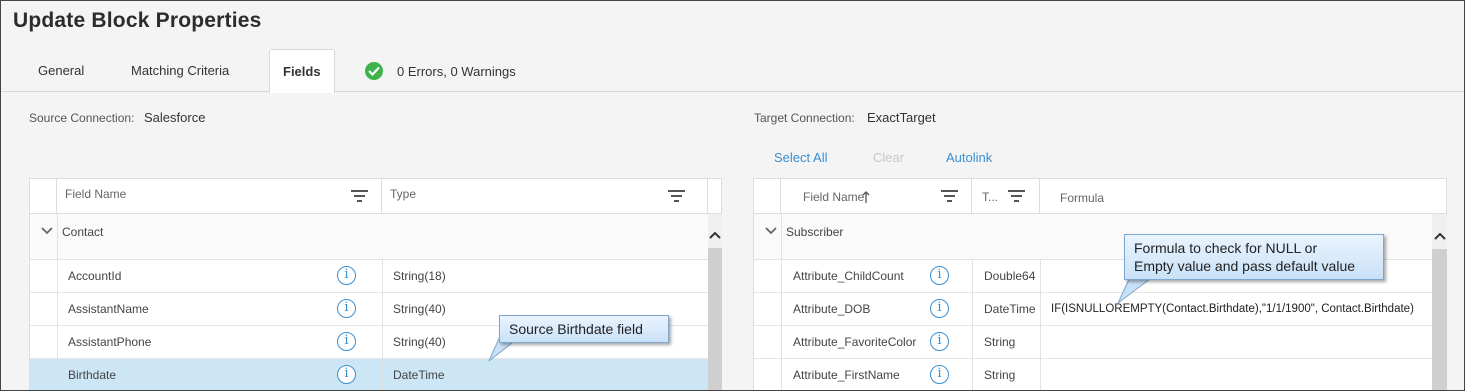 The image size is (1465, 391). Describe the element at coordinates (369, 237) in the screenshot. I see `source-group-row: Contact` at that location.